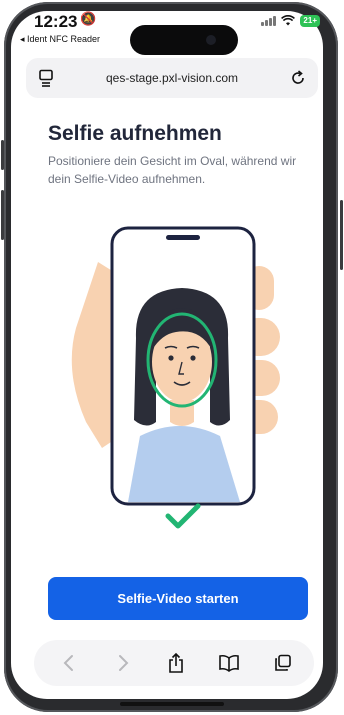 The width and height of the screenshot is (344, 715). What do you see at coordinates (183, 237) in the screenshot?
I see `phone-speaker` at bounding box center [183, 237].